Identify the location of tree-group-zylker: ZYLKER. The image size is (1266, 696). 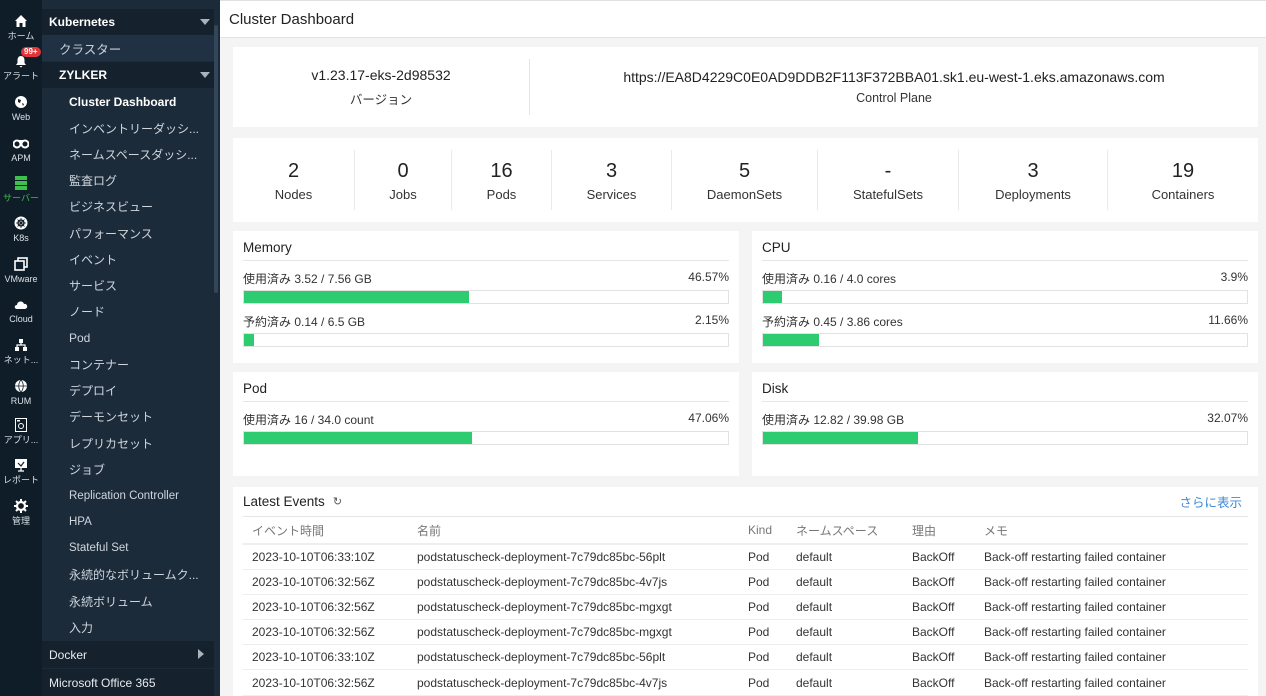
(128, 75).